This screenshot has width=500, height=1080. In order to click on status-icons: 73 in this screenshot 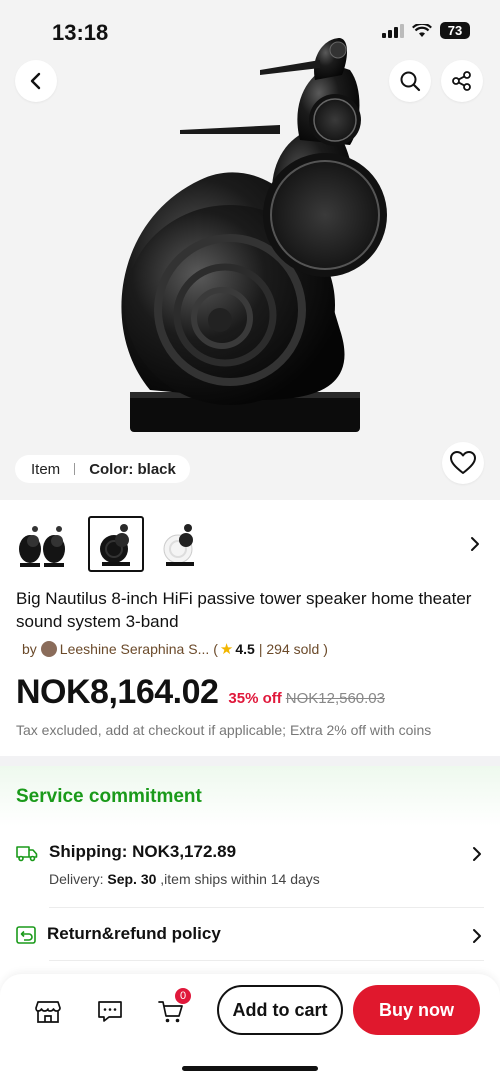, I will do `click(426, 30)`.